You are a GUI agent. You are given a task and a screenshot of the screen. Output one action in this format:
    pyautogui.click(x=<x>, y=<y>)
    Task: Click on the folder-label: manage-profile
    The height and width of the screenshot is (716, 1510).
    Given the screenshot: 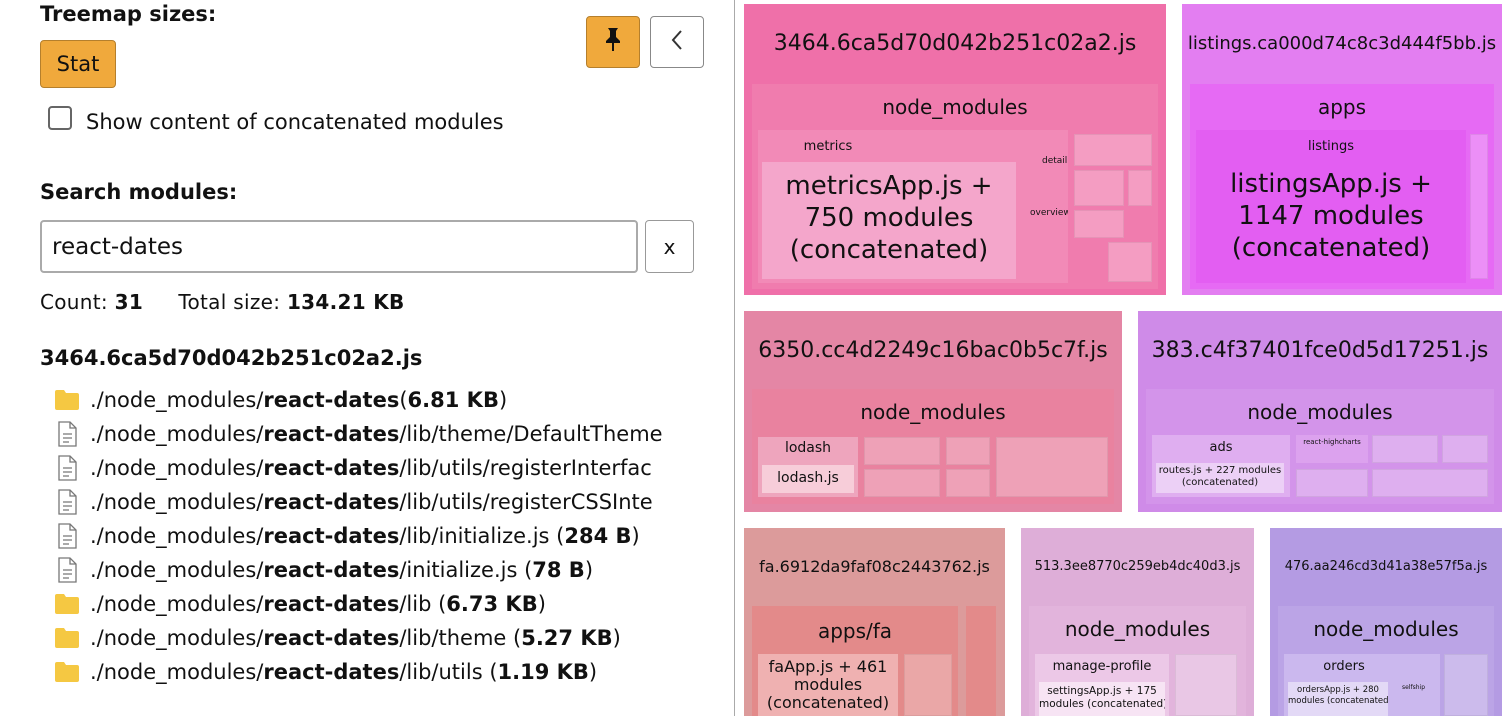 What is the action you would take?
    pyautogui.click(x=1102, y=666)
    